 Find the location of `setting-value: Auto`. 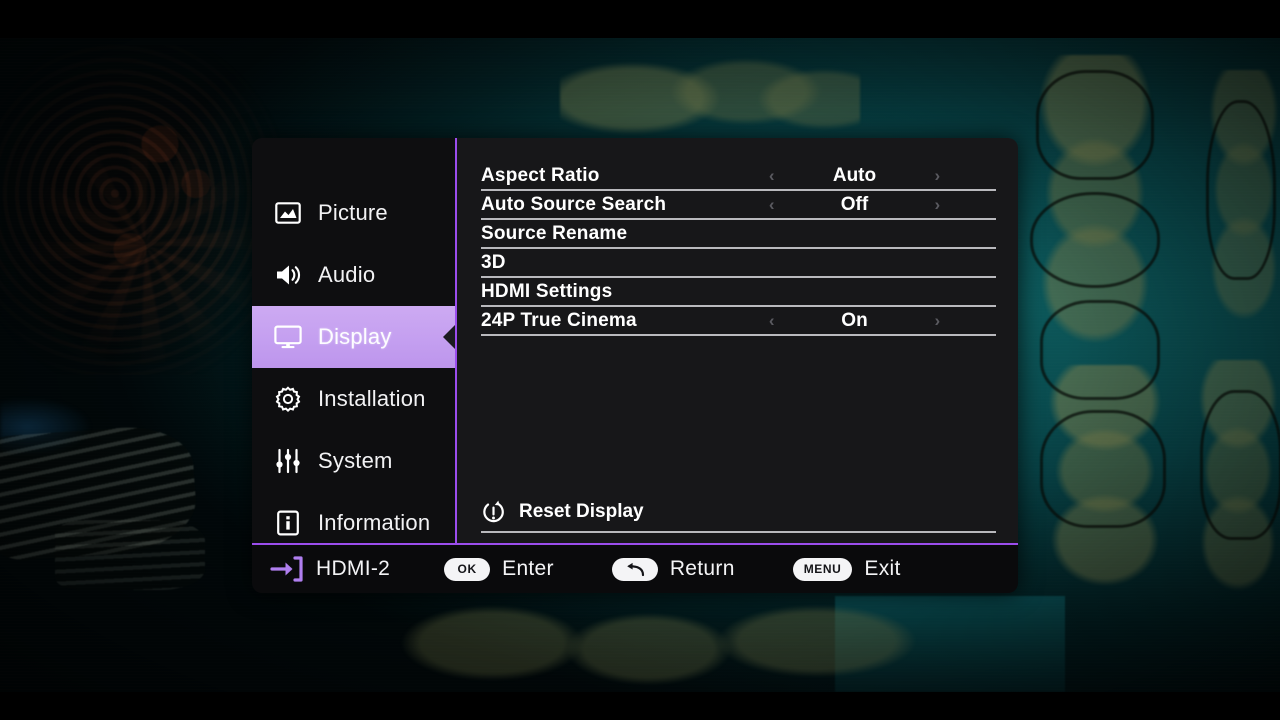

setting-value: Auto is located at coordinates (854, 175).